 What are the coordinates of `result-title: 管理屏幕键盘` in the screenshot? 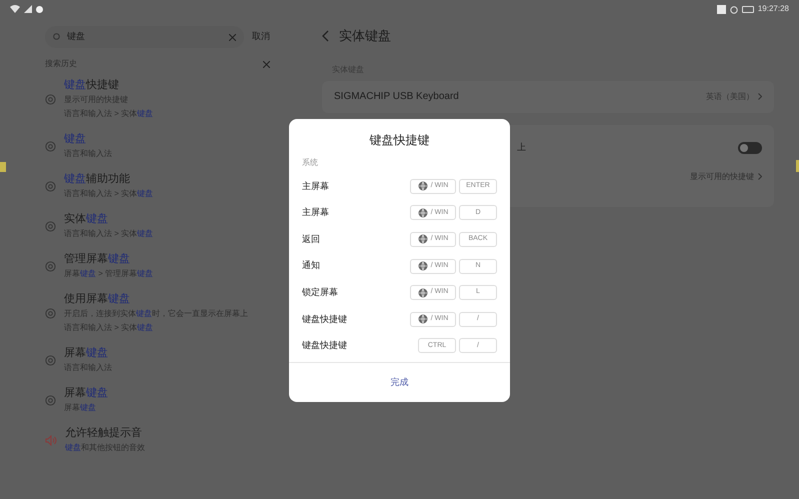 It's located at (97, 259).